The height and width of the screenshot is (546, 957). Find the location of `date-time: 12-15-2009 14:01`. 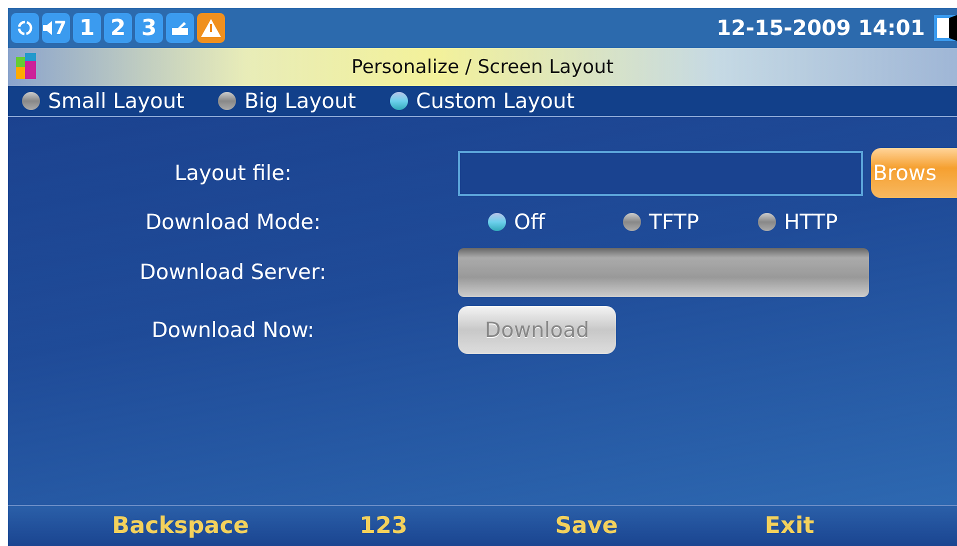

date-time: 12-15-2009 14:01 is located at coordinates (820, 28).